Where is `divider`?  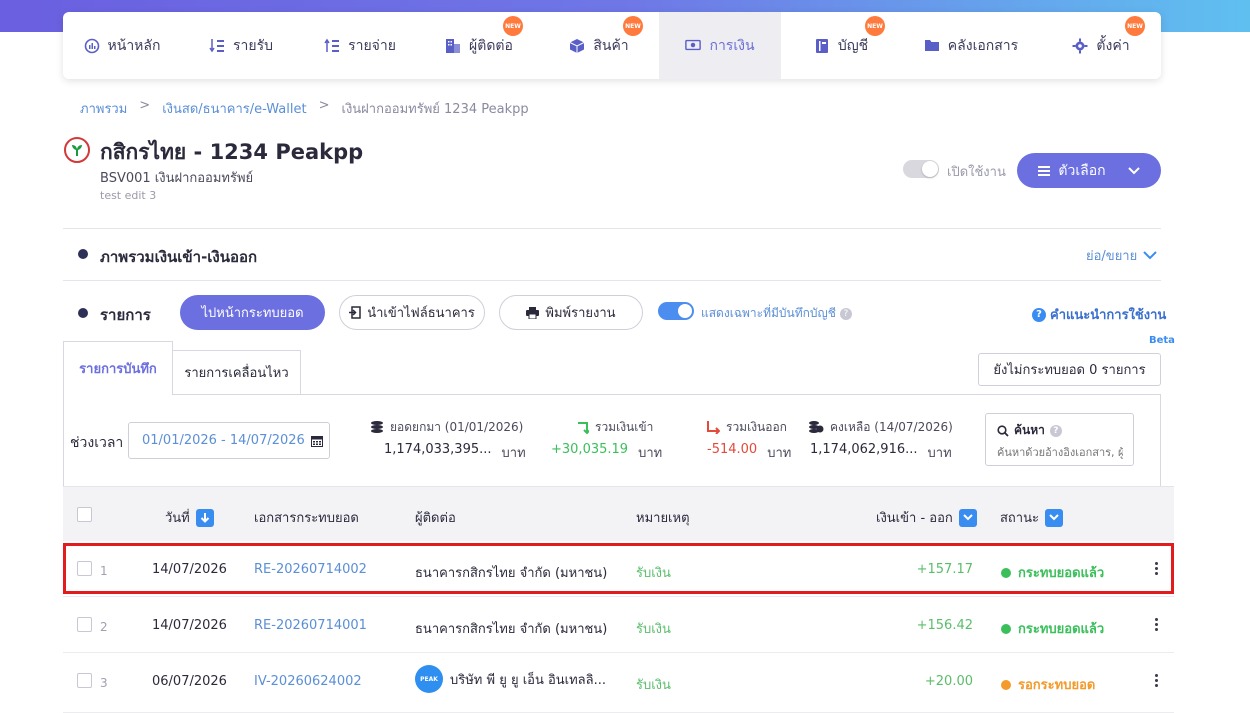
divider is located at coordinates (612, 228).